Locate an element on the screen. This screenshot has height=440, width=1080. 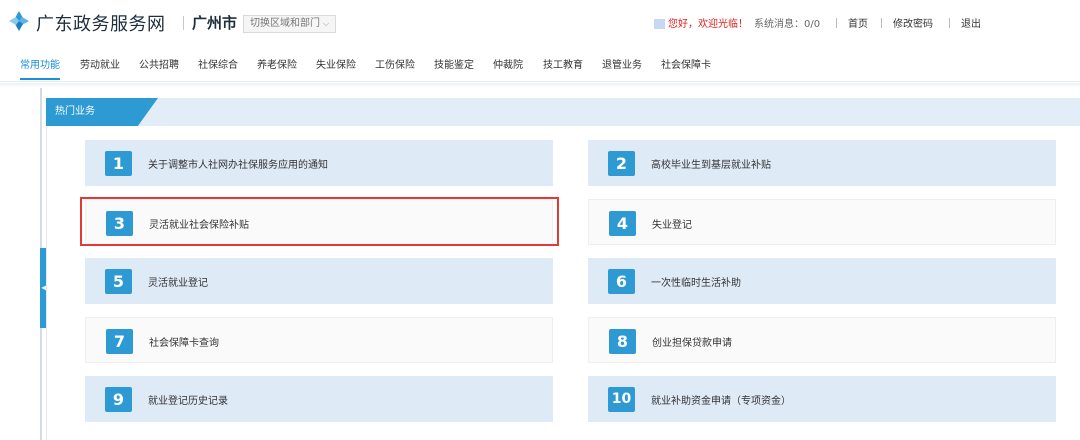
system-message: 系统消息：0/0 is located at coordinates (787, 22).